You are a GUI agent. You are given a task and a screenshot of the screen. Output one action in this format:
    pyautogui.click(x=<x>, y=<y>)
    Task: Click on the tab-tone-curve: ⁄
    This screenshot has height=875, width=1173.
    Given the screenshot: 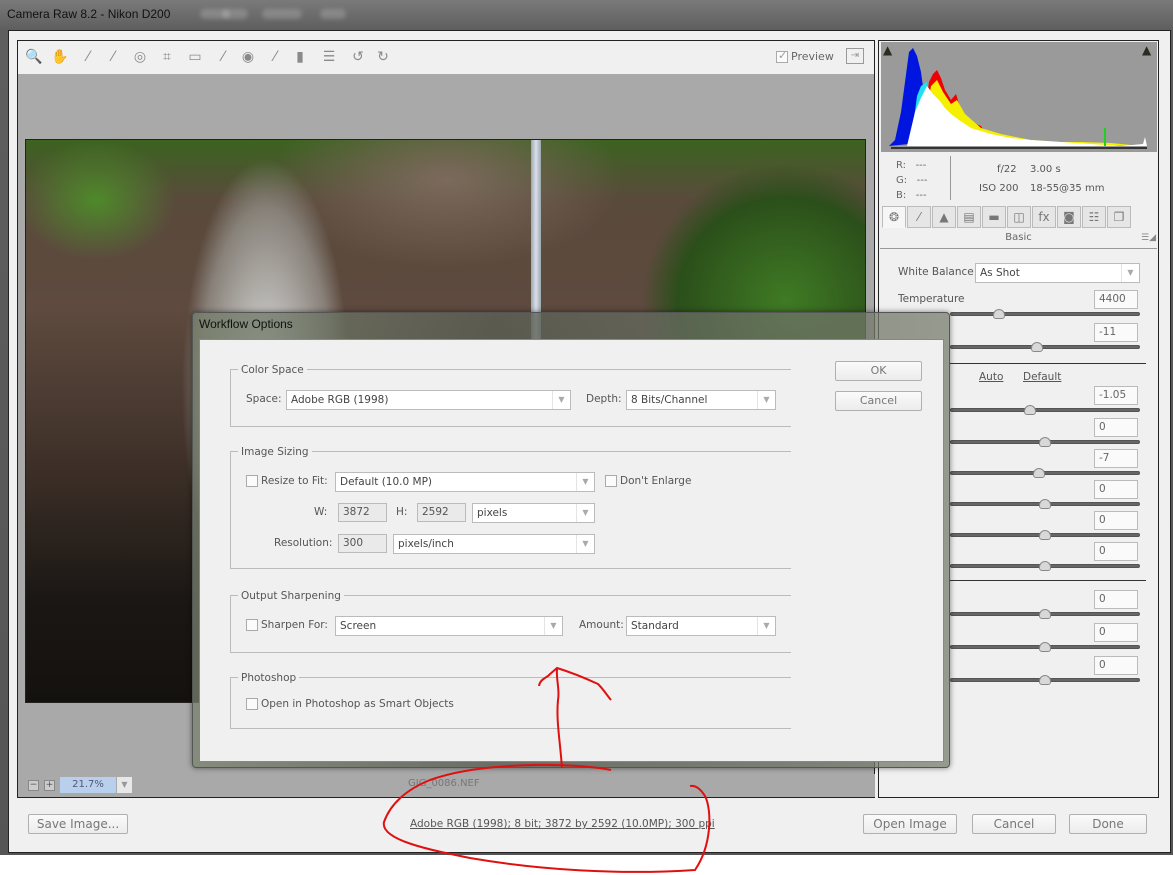 What is the action you would take?
    pyautogui.click(x=919, y=217)
    